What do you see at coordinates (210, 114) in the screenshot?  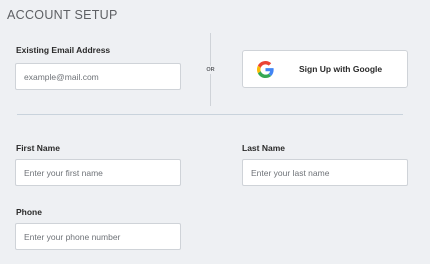 I see `horizontal-divider` at bounding box center [210, 114].